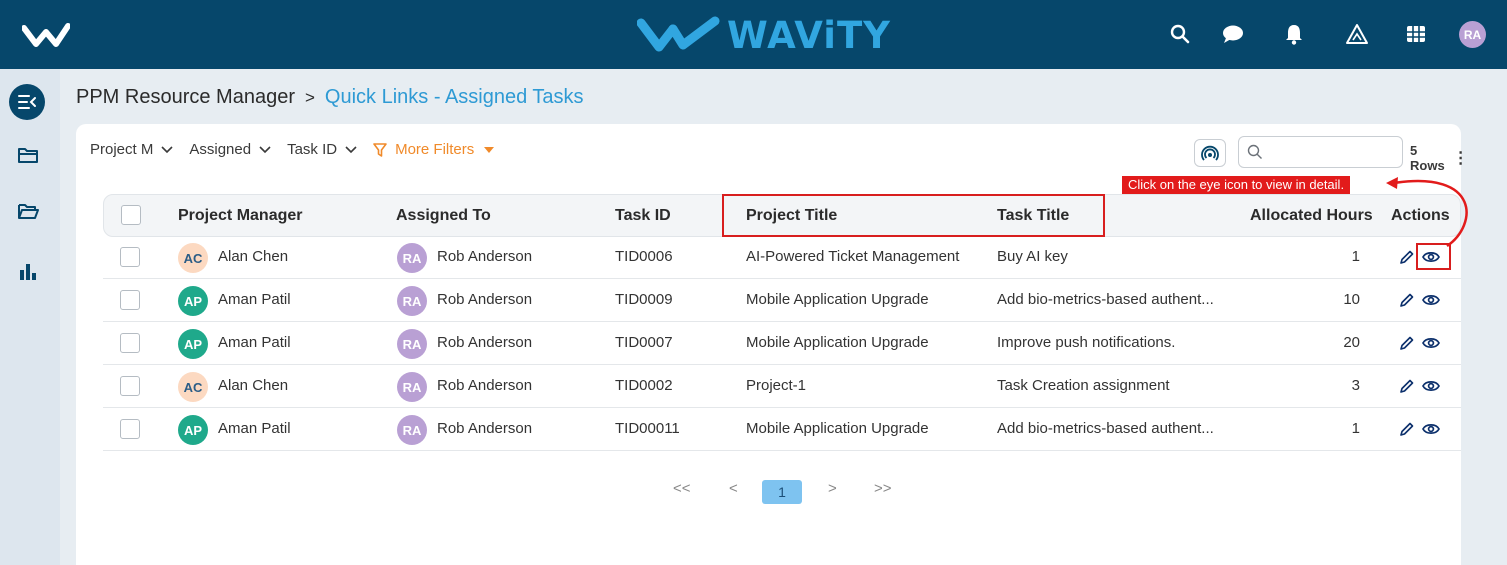 Image resolution: width=1507 pixels, height=565 pixels. I want to click on next-page-button: >, so click(832, 488).